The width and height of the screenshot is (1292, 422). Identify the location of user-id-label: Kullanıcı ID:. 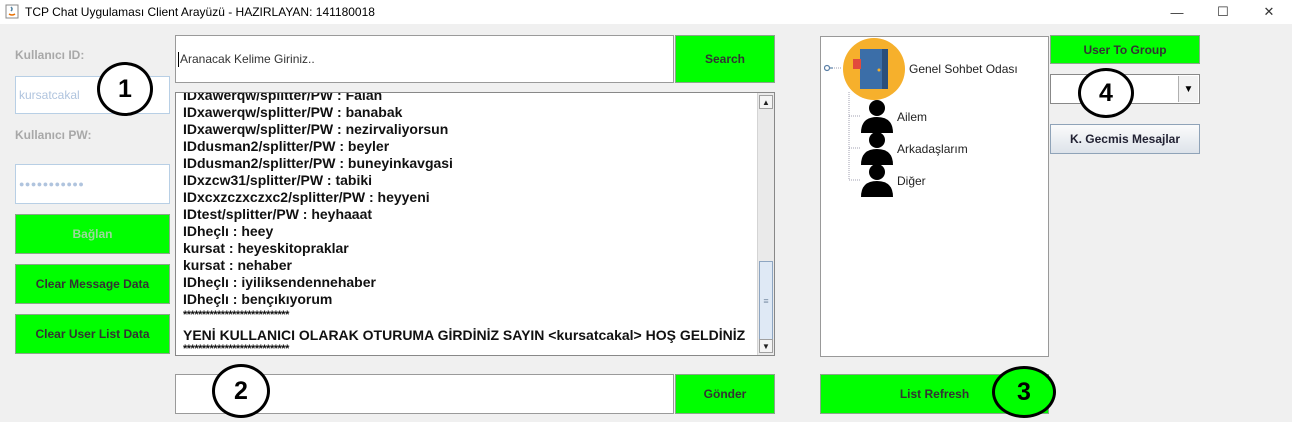
(50, 55).